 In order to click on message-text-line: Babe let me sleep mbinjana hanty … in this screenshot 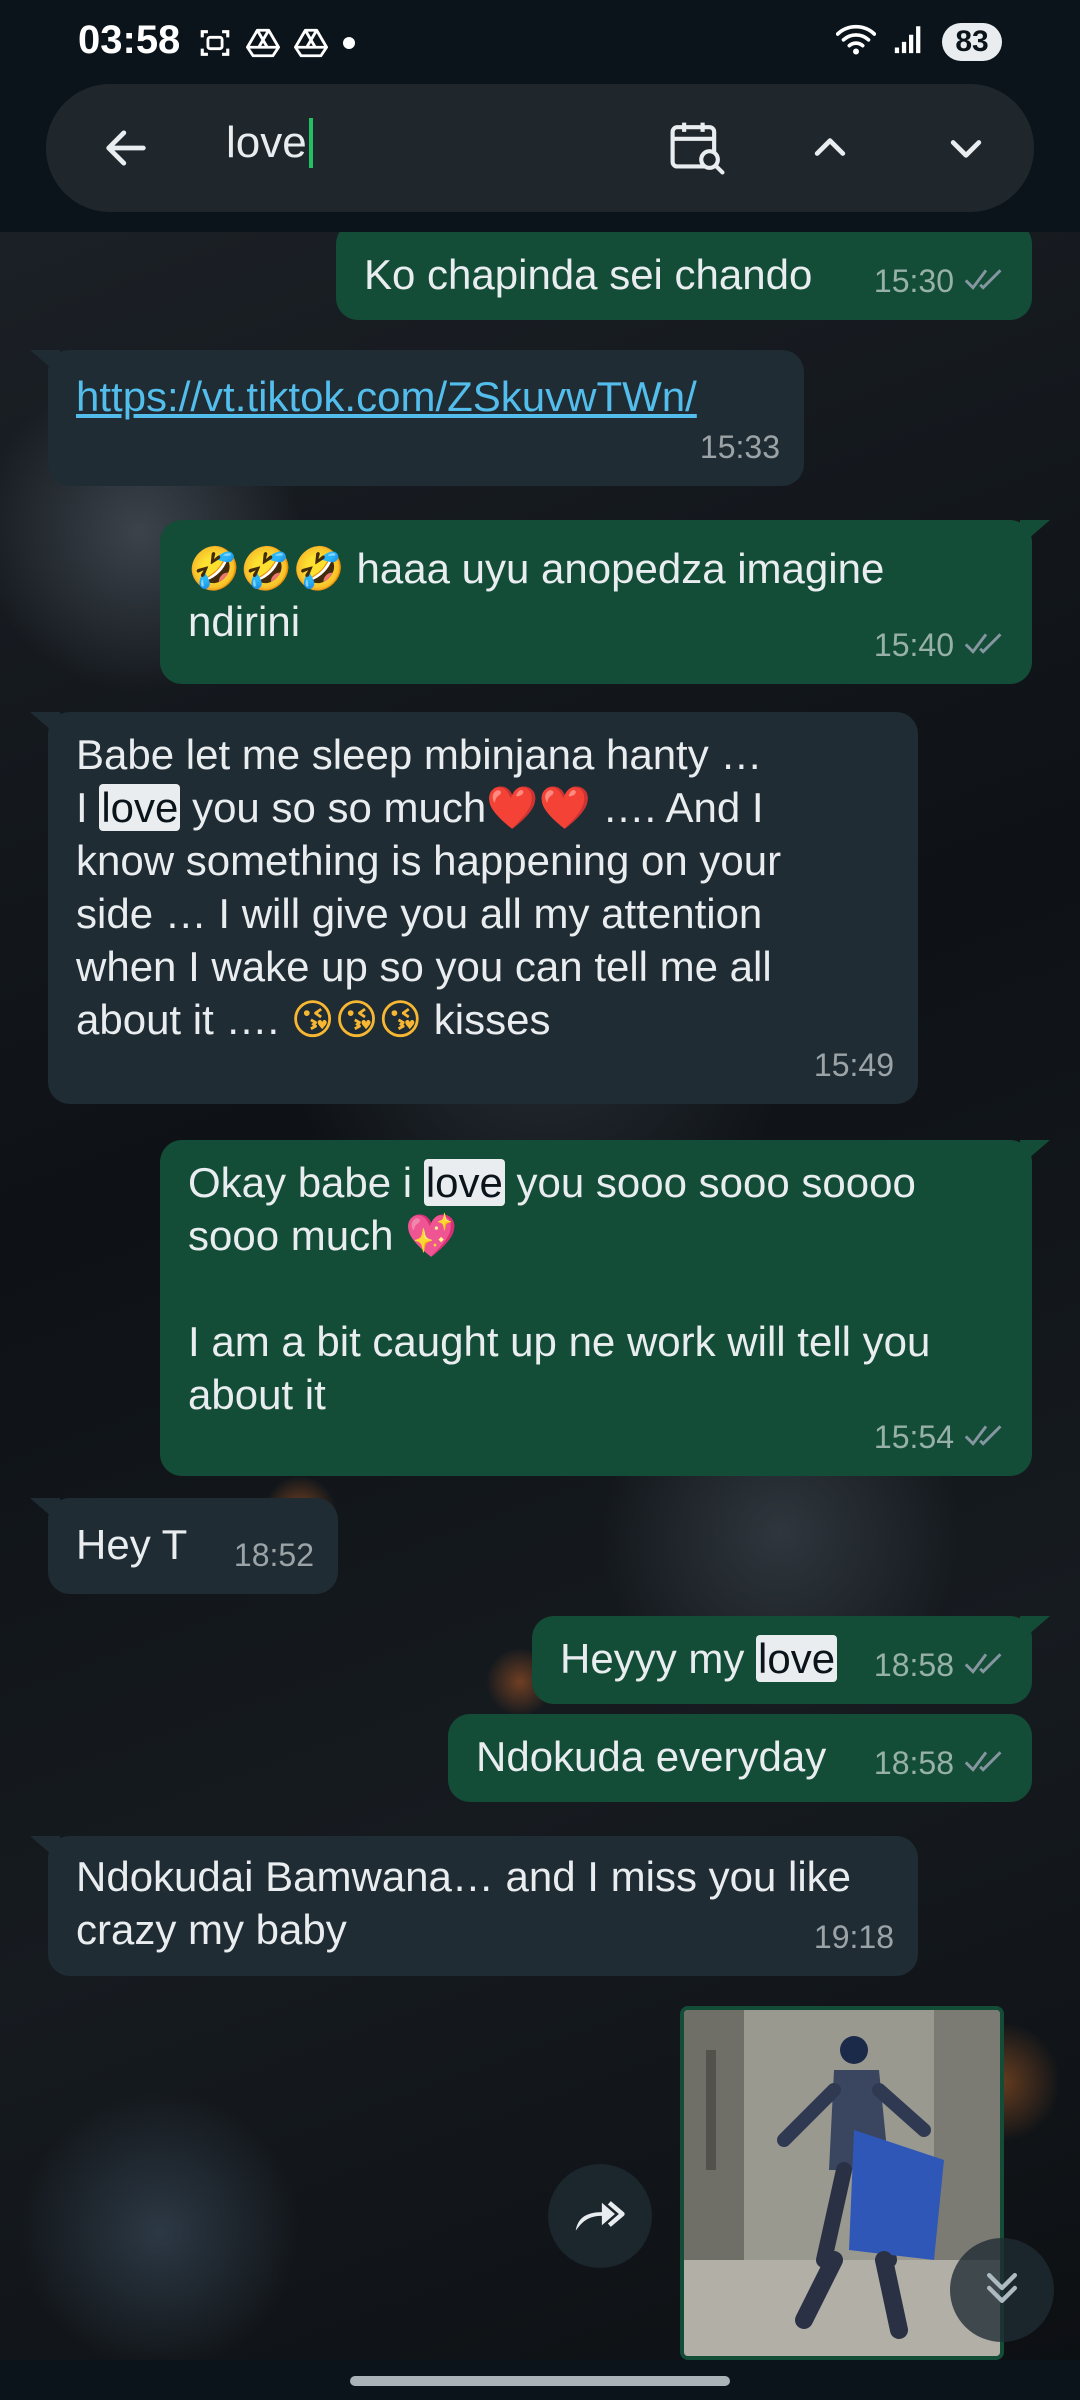, I will do `click(419, 754)`.